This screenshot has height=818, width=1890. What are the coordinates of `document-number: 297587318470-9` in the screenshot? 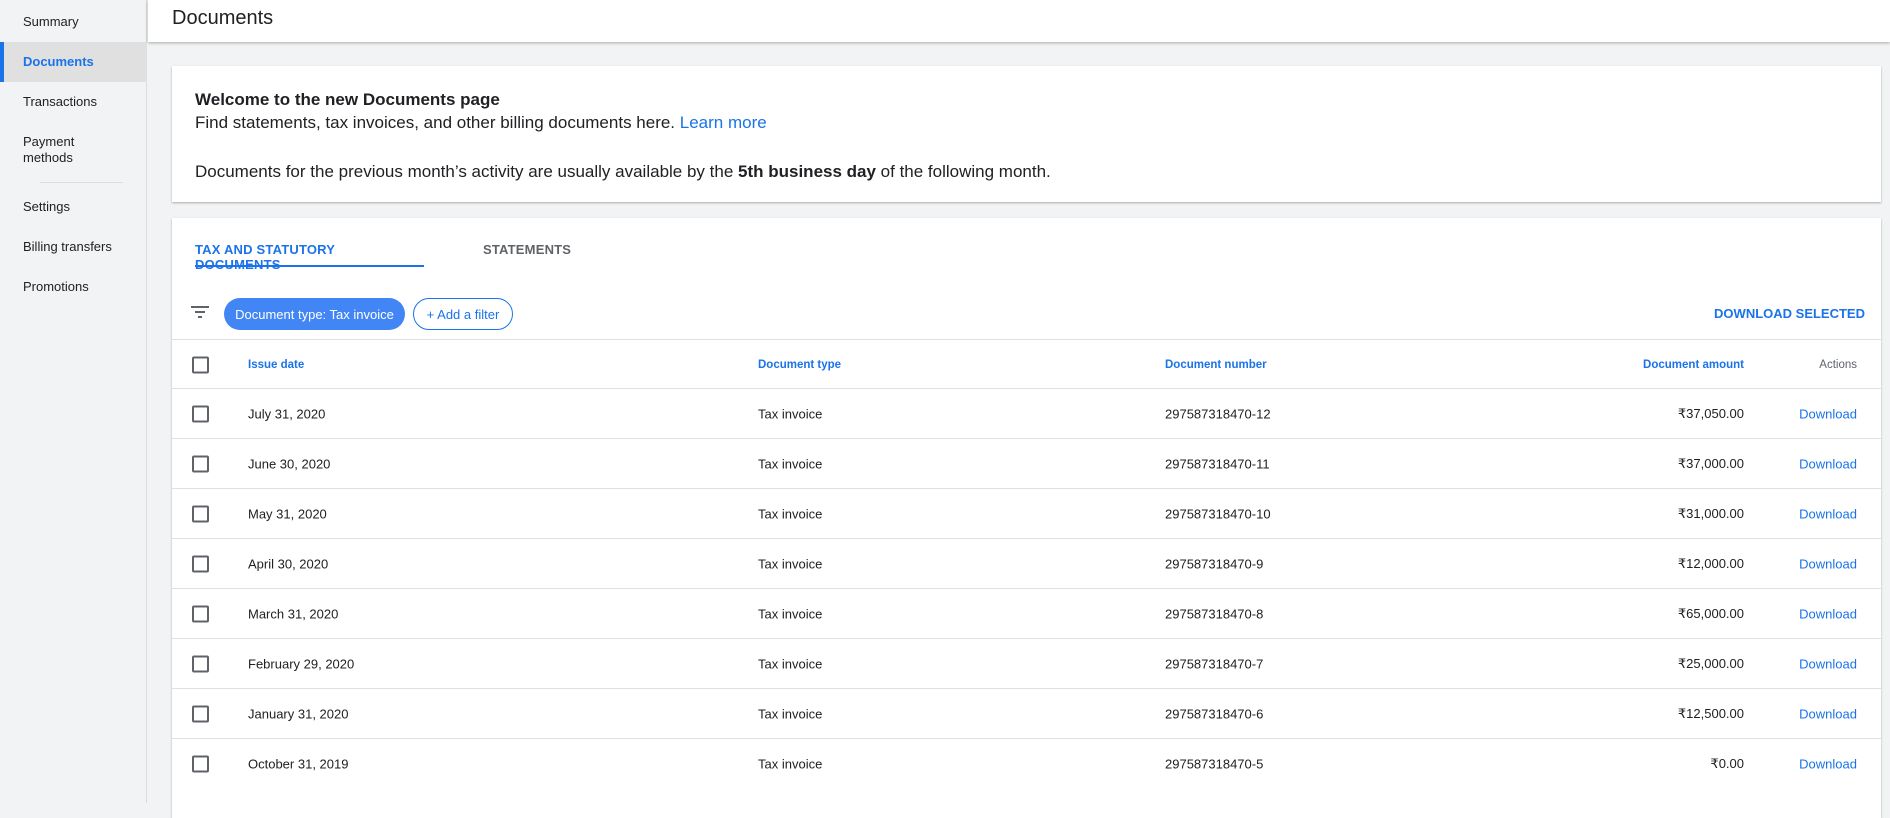 It's located at (1214, 563).